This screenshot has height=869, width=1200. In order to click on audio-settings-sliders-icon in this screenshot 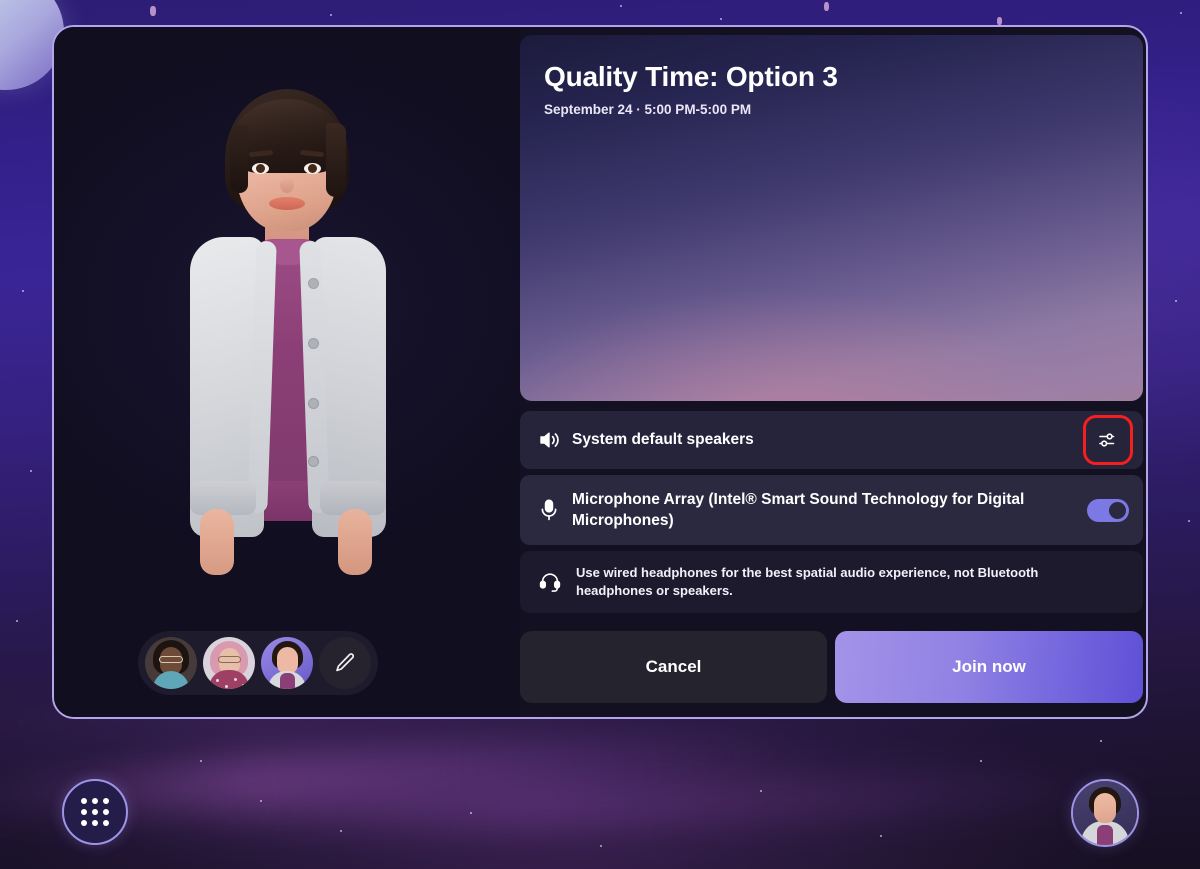, I will do `click(1108, 440)`.